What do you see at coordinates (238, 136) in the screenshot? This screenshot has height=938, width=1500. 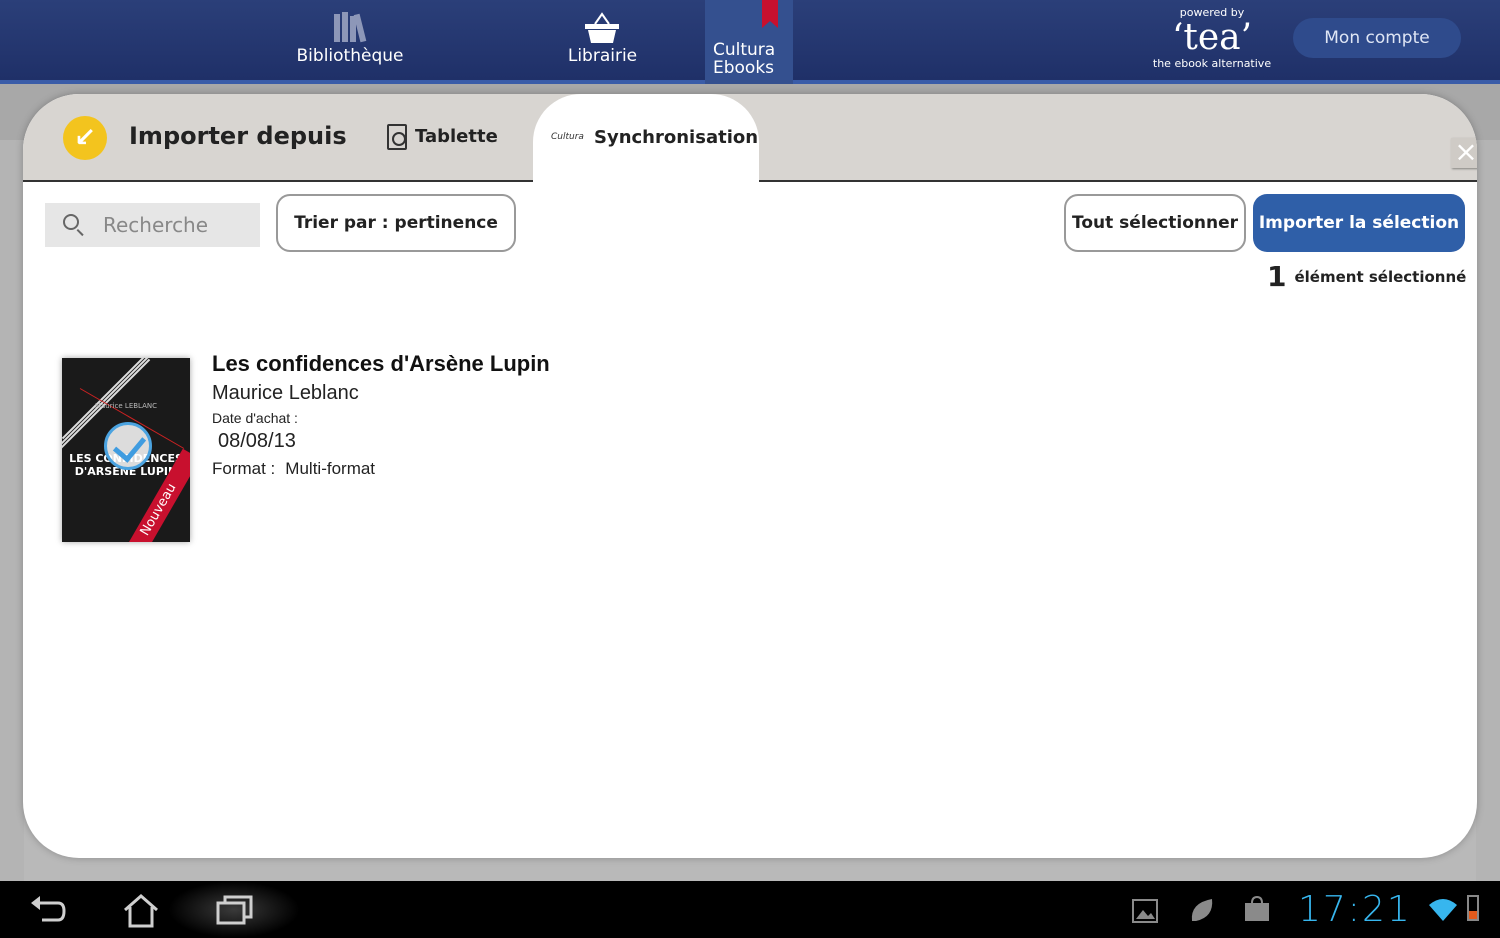 I see `dialog-title: Importer depuis` at bounding box center [238, 136].